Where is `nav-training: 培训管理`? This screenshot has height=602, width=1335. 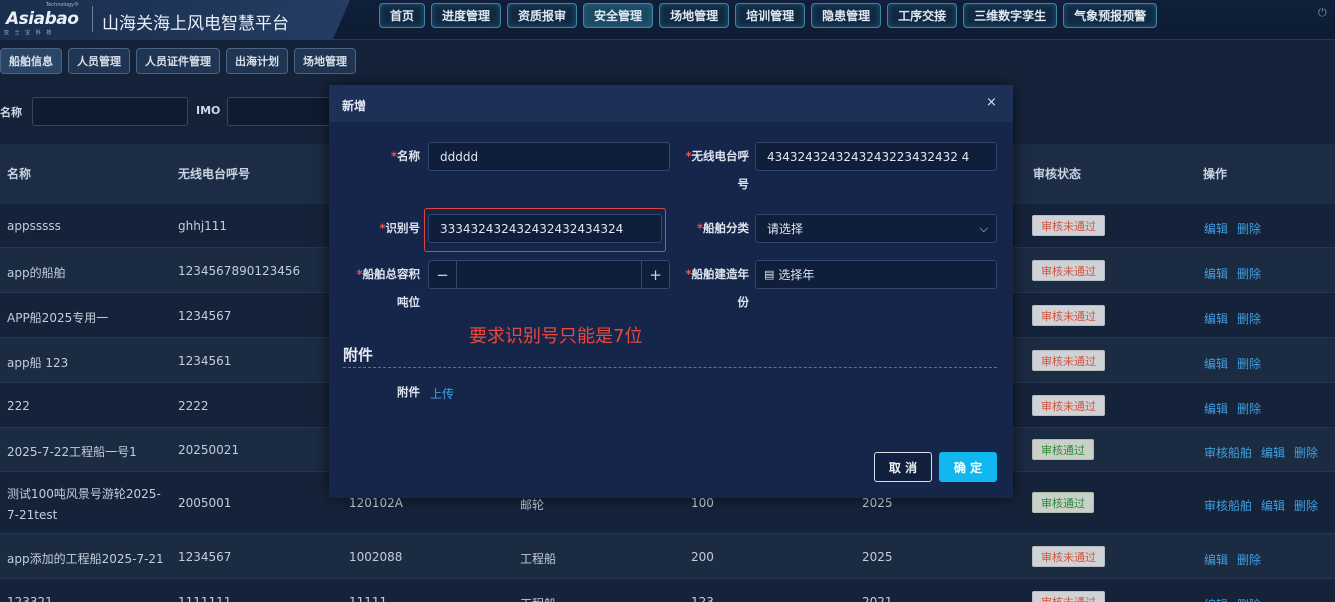
nav-training: 培训管理 is located at coordinates (770, 15).